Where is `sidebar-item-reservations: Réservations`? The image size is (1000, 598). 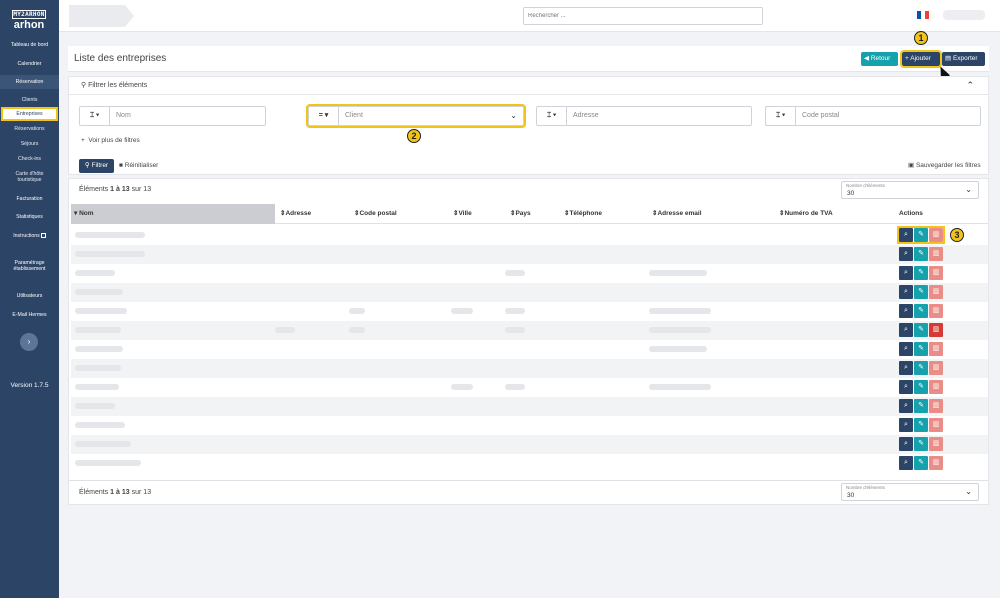 sidebar-item-reservations: Réservations is located at coordinates (29, 129).